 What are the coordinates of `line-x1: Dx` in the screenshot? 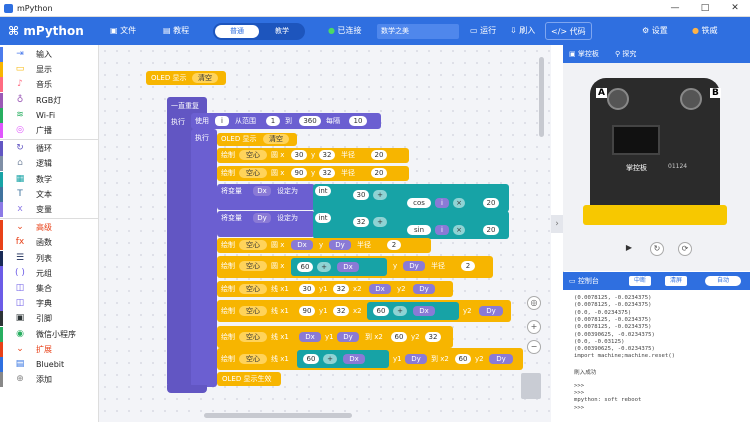 It's located at (310, 337).